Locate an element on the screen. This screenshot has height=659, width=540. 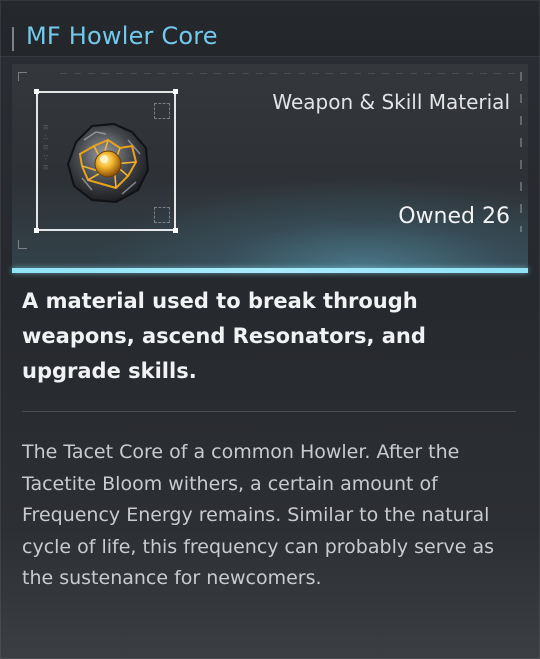
owned-count-label: Owned 26 is located at coordinates (454, 216).